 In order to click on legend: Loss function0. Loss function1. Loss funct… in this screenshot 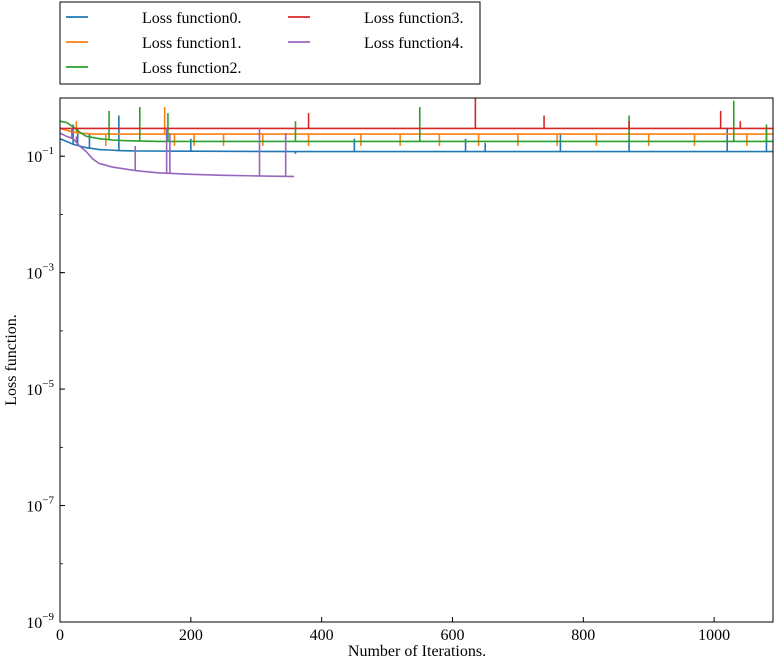, I will do `click(270, 43)`.